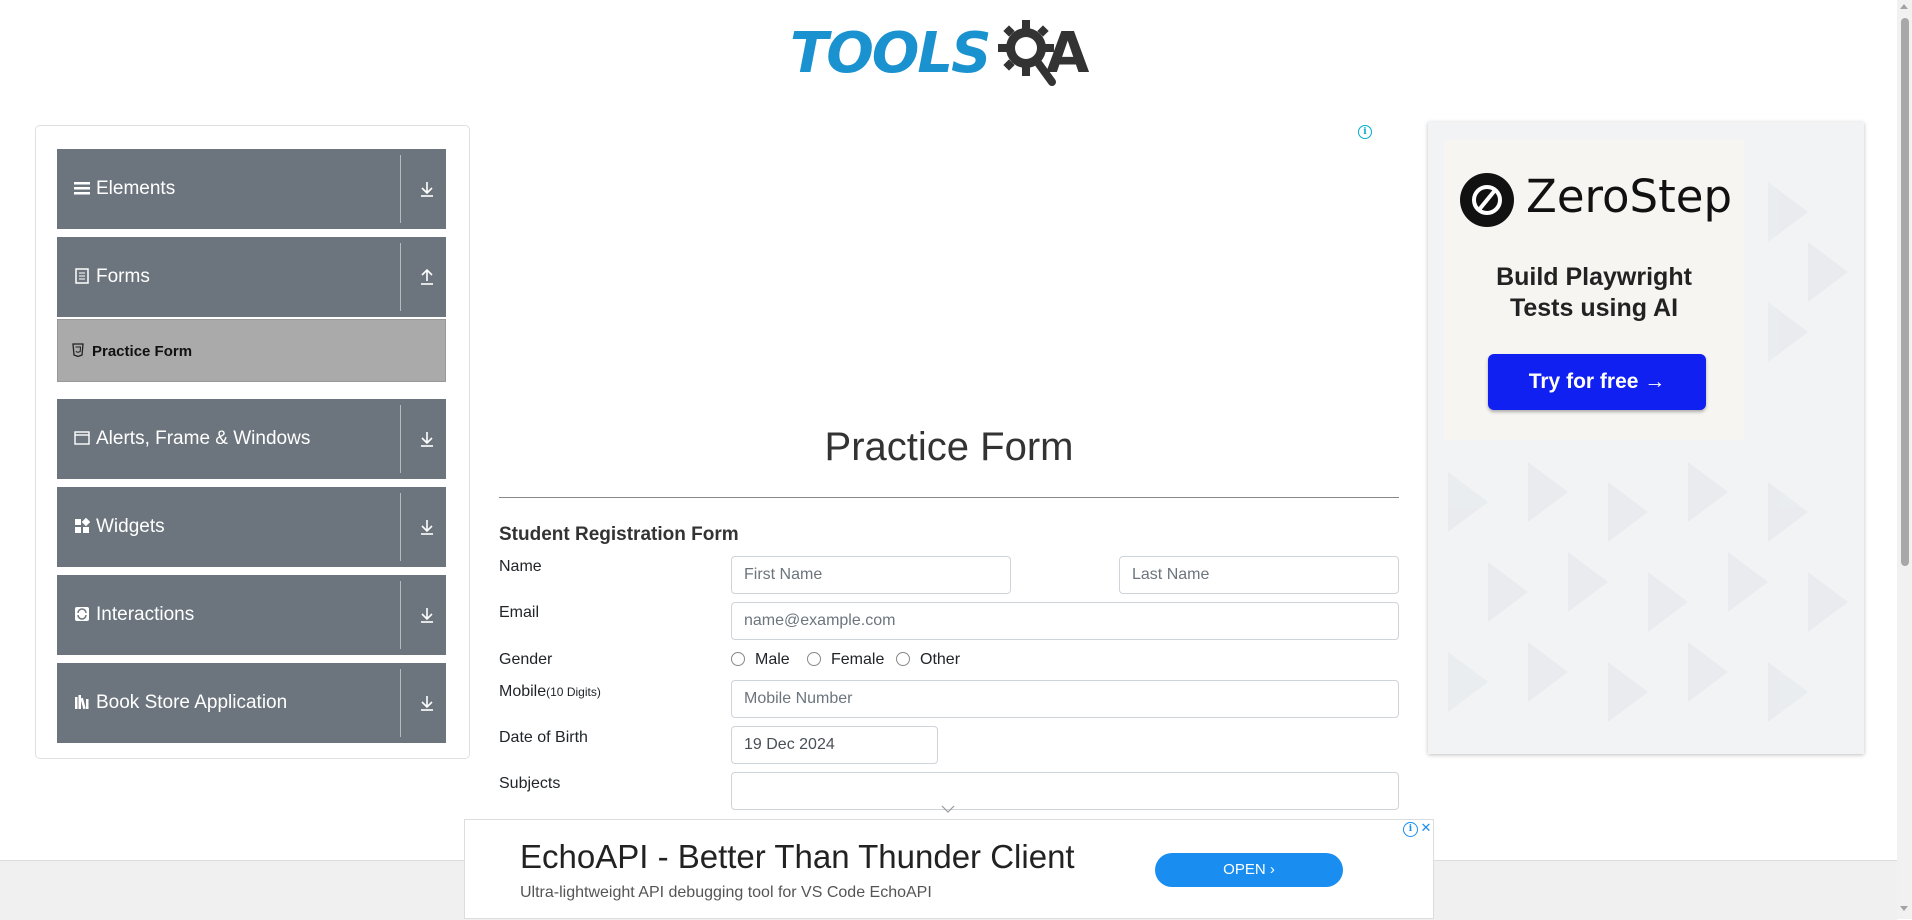 This screenshot has width=1912, height=920. I want to click on sidebar-group-forms: Forms, so click(251, 277).